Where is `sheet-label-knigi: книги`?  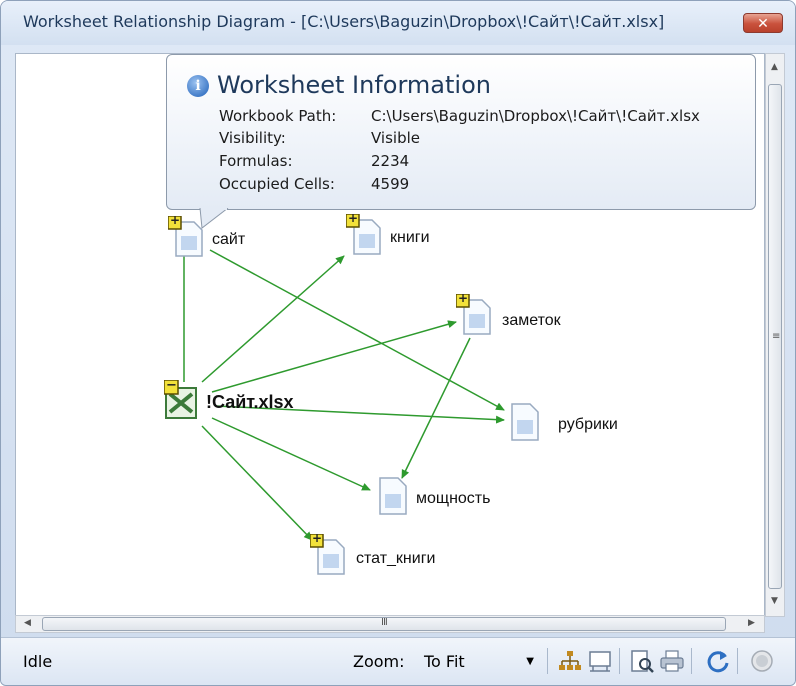
sheet-label-knigi: книги is located at coordinates (410, 237).